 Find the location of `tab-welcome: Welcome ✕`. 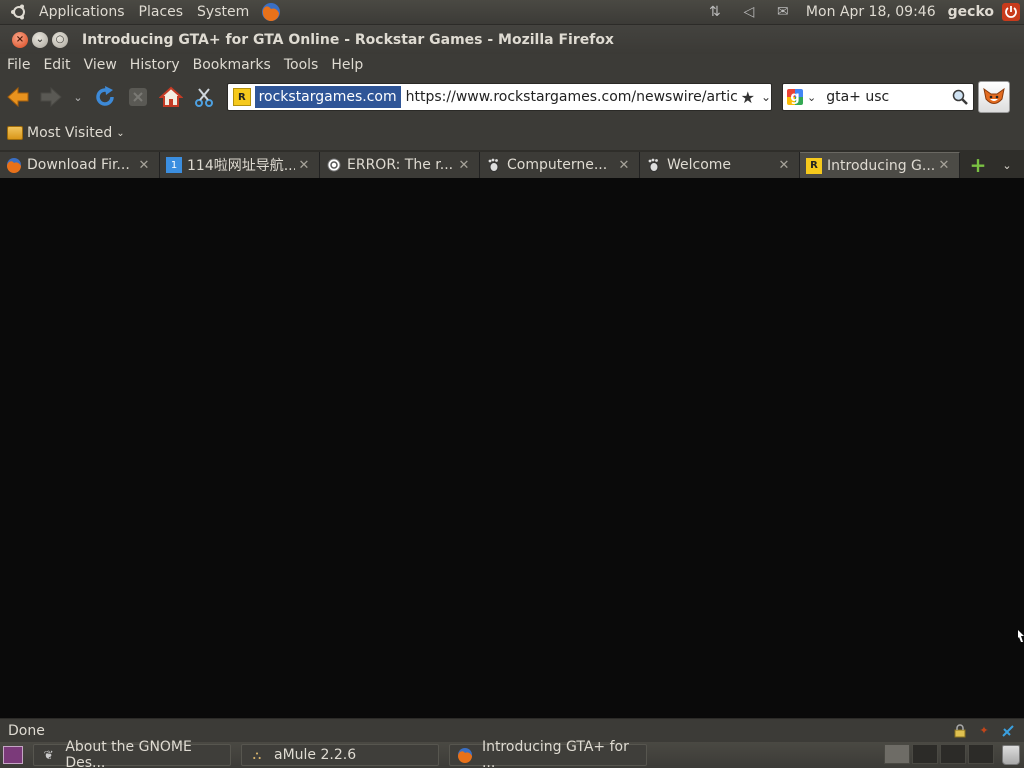

tab-welcome: Welcome ✕ is located at coordinates (720, 165).